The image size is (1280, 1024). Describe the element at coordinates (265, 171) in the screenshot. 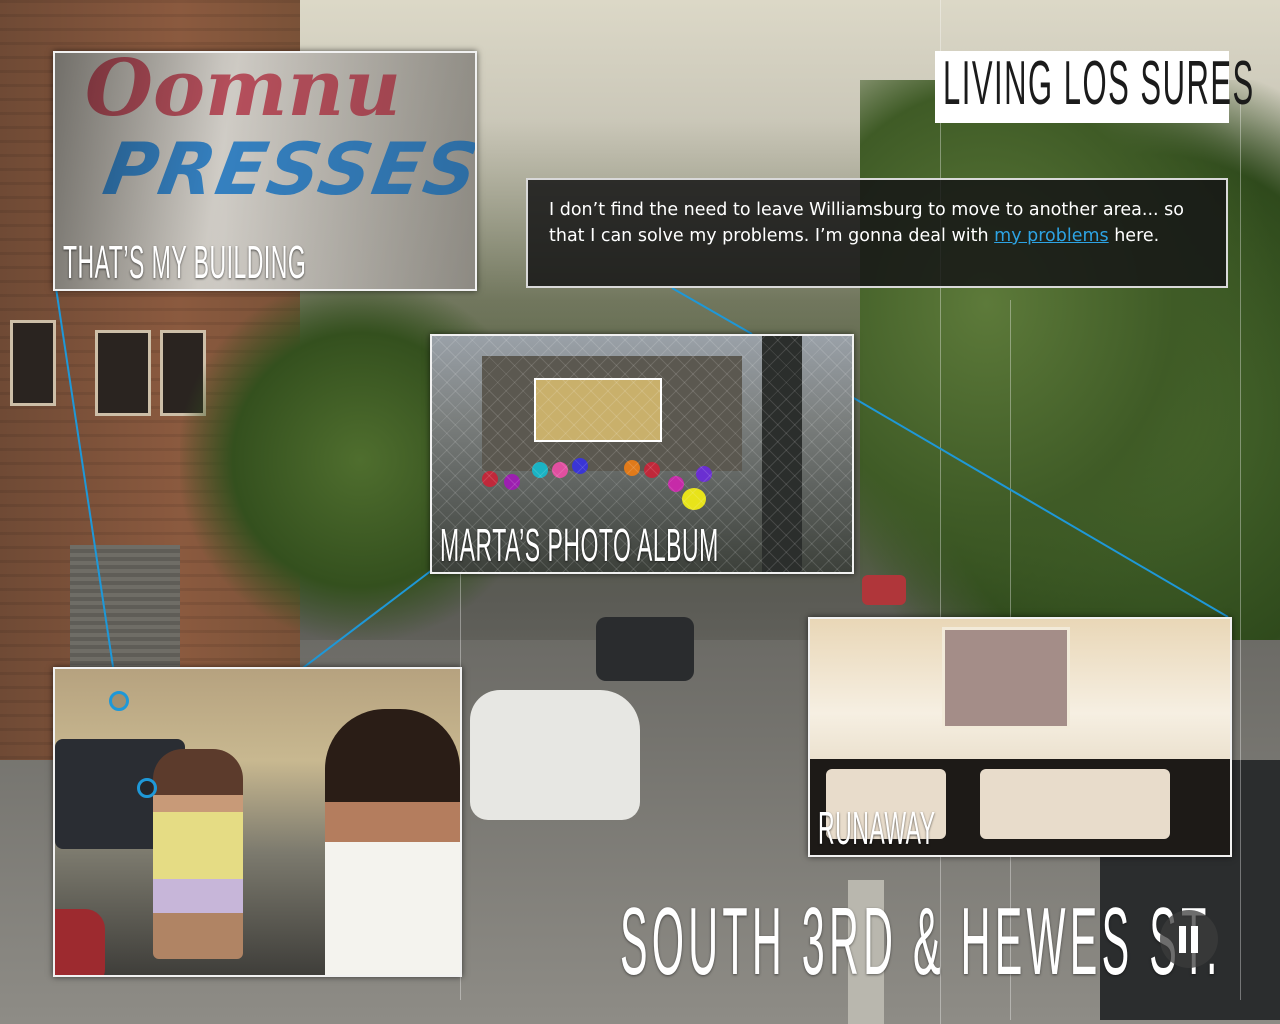

I see `story-panel-thats-my-building: Oomnu PRESSES THAT’S MY BUILDING` at that location.